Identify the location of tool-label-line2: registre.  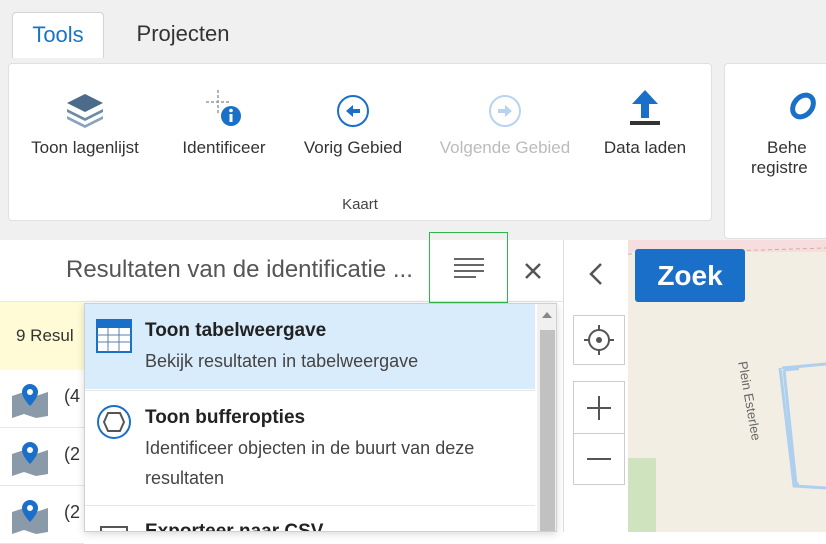
(779, 167).